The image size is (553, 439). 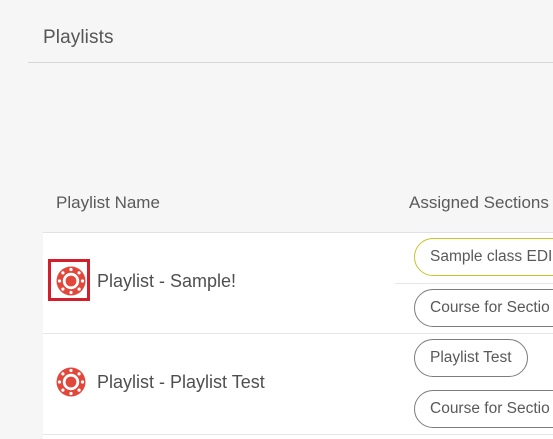 I want to click on playlist-name: Playlist - Sample!, so click(x=166, y=281).